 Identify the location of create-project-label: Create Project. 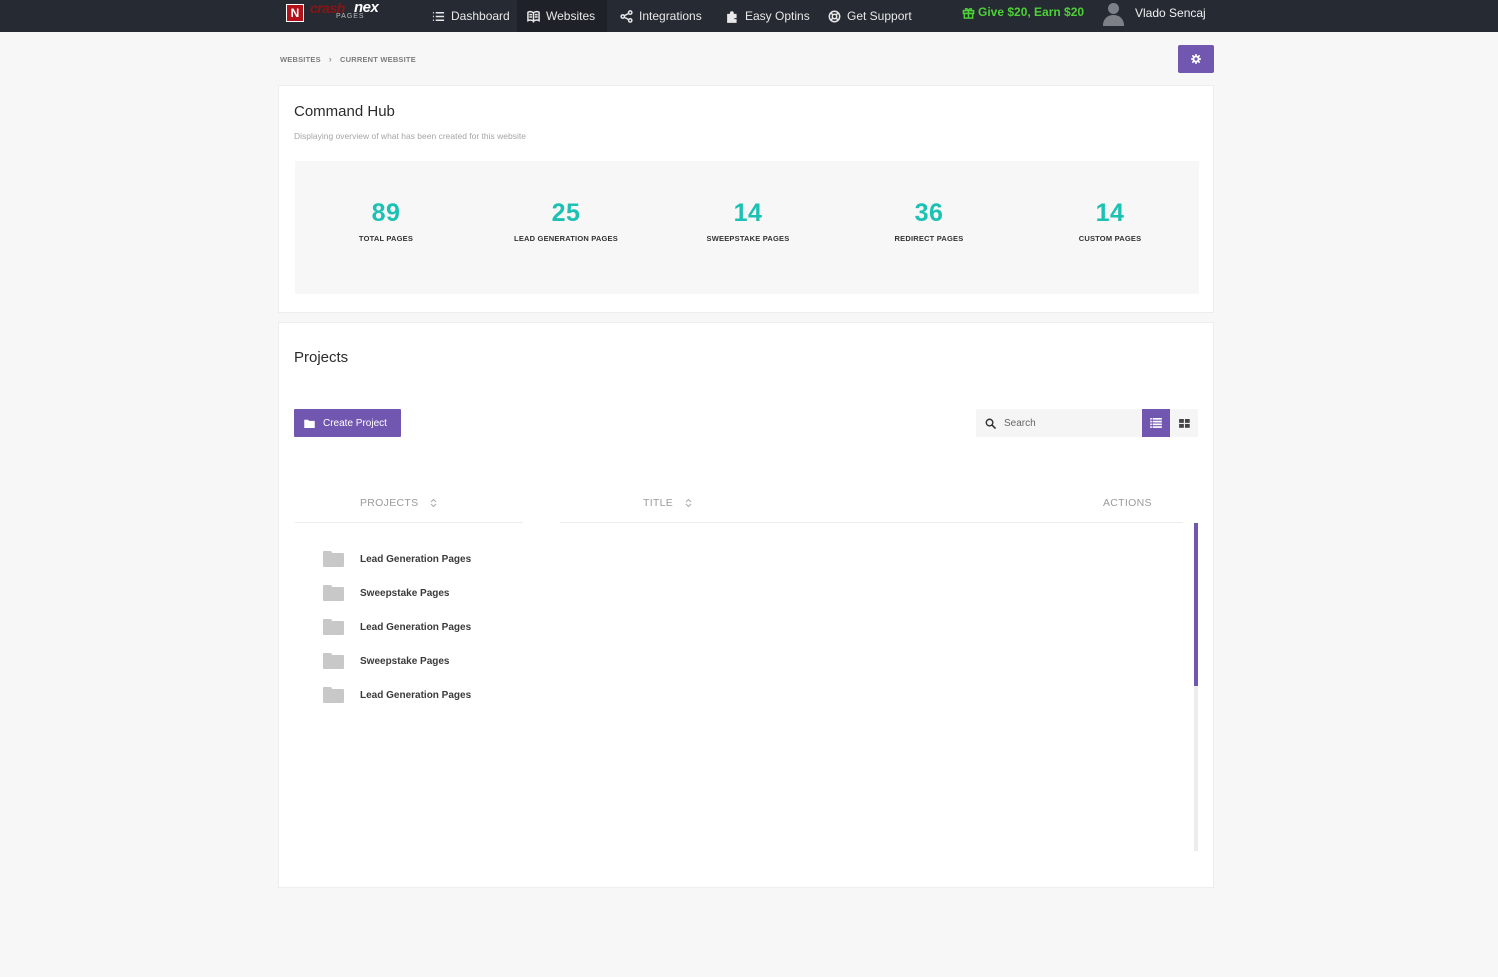
(355, 423).